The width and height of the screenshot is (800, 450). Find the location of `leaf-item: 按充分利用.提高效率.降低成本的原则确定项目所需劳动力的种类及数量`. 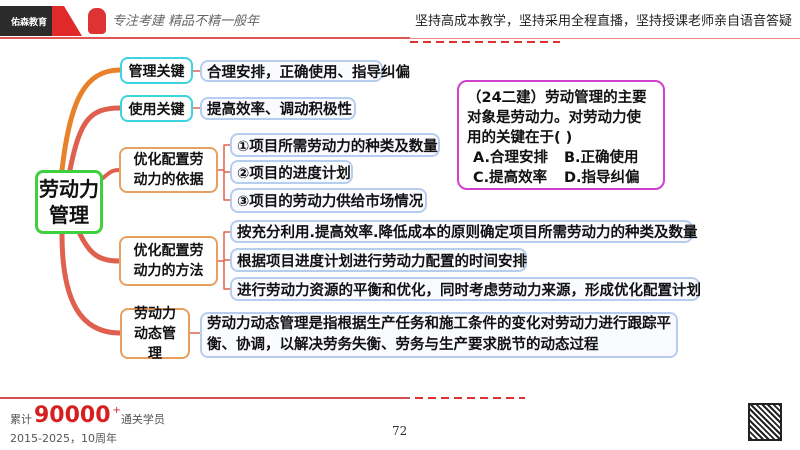

leaf-item: 按充分利用.提高效率.降低成本的原则确定项目所需劳动力的种类及数量 is located at coordinates (464, 231).